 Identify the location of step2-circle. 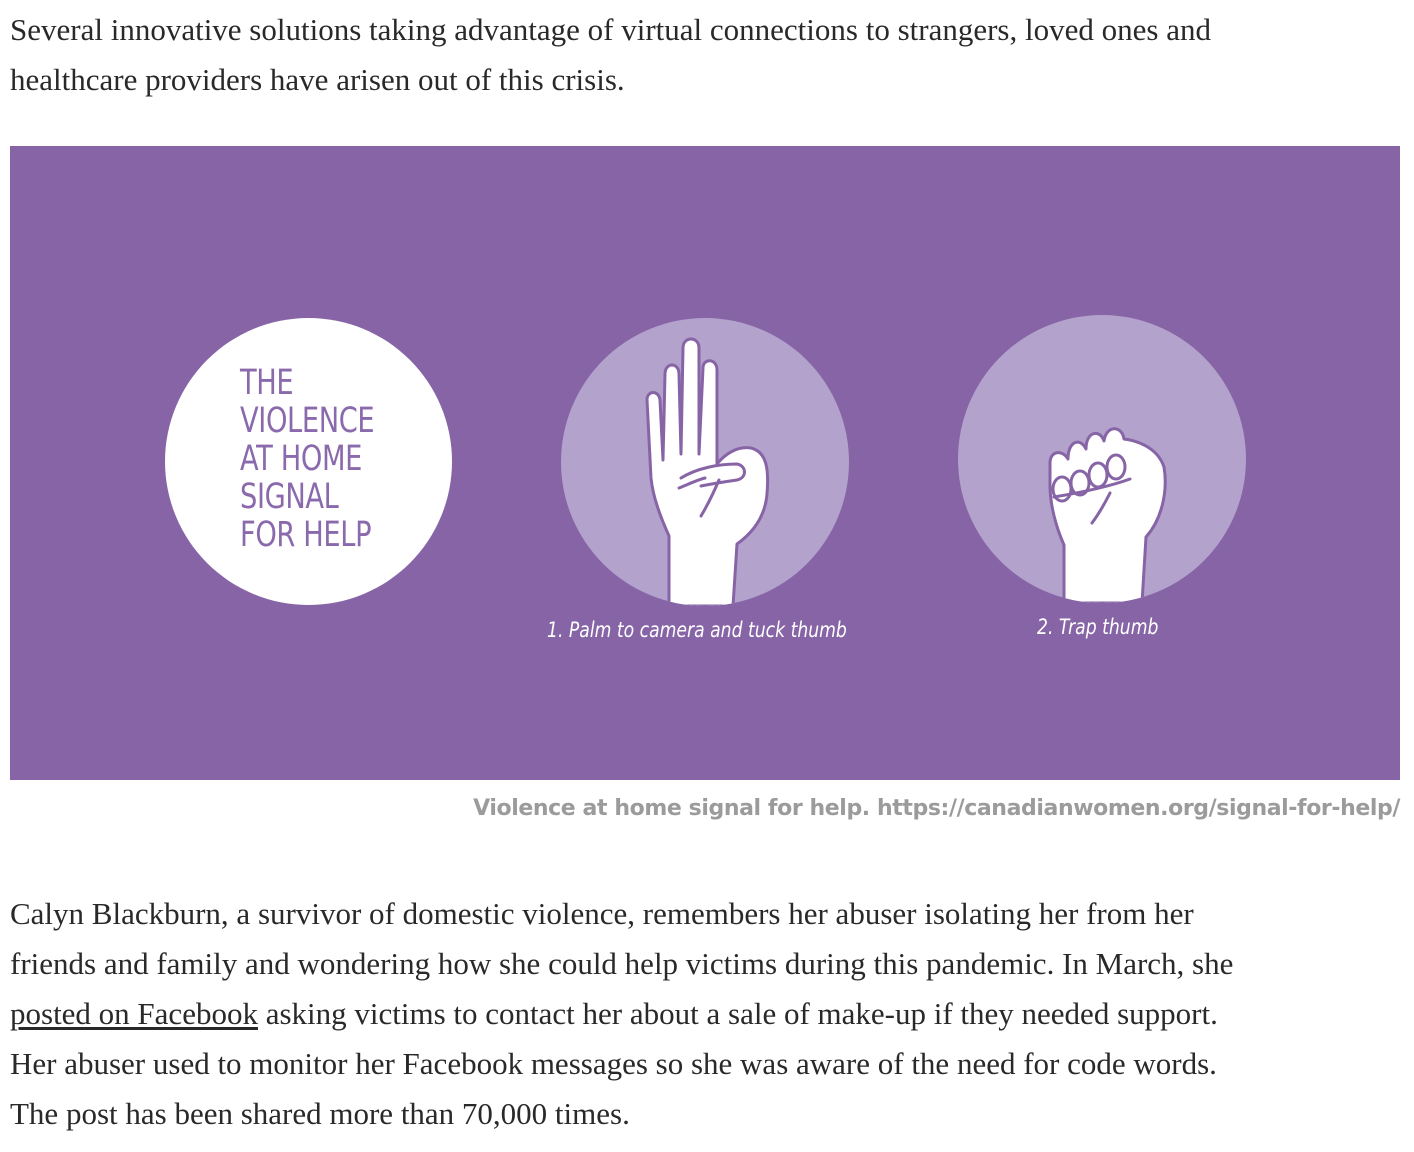
(1102, 459).